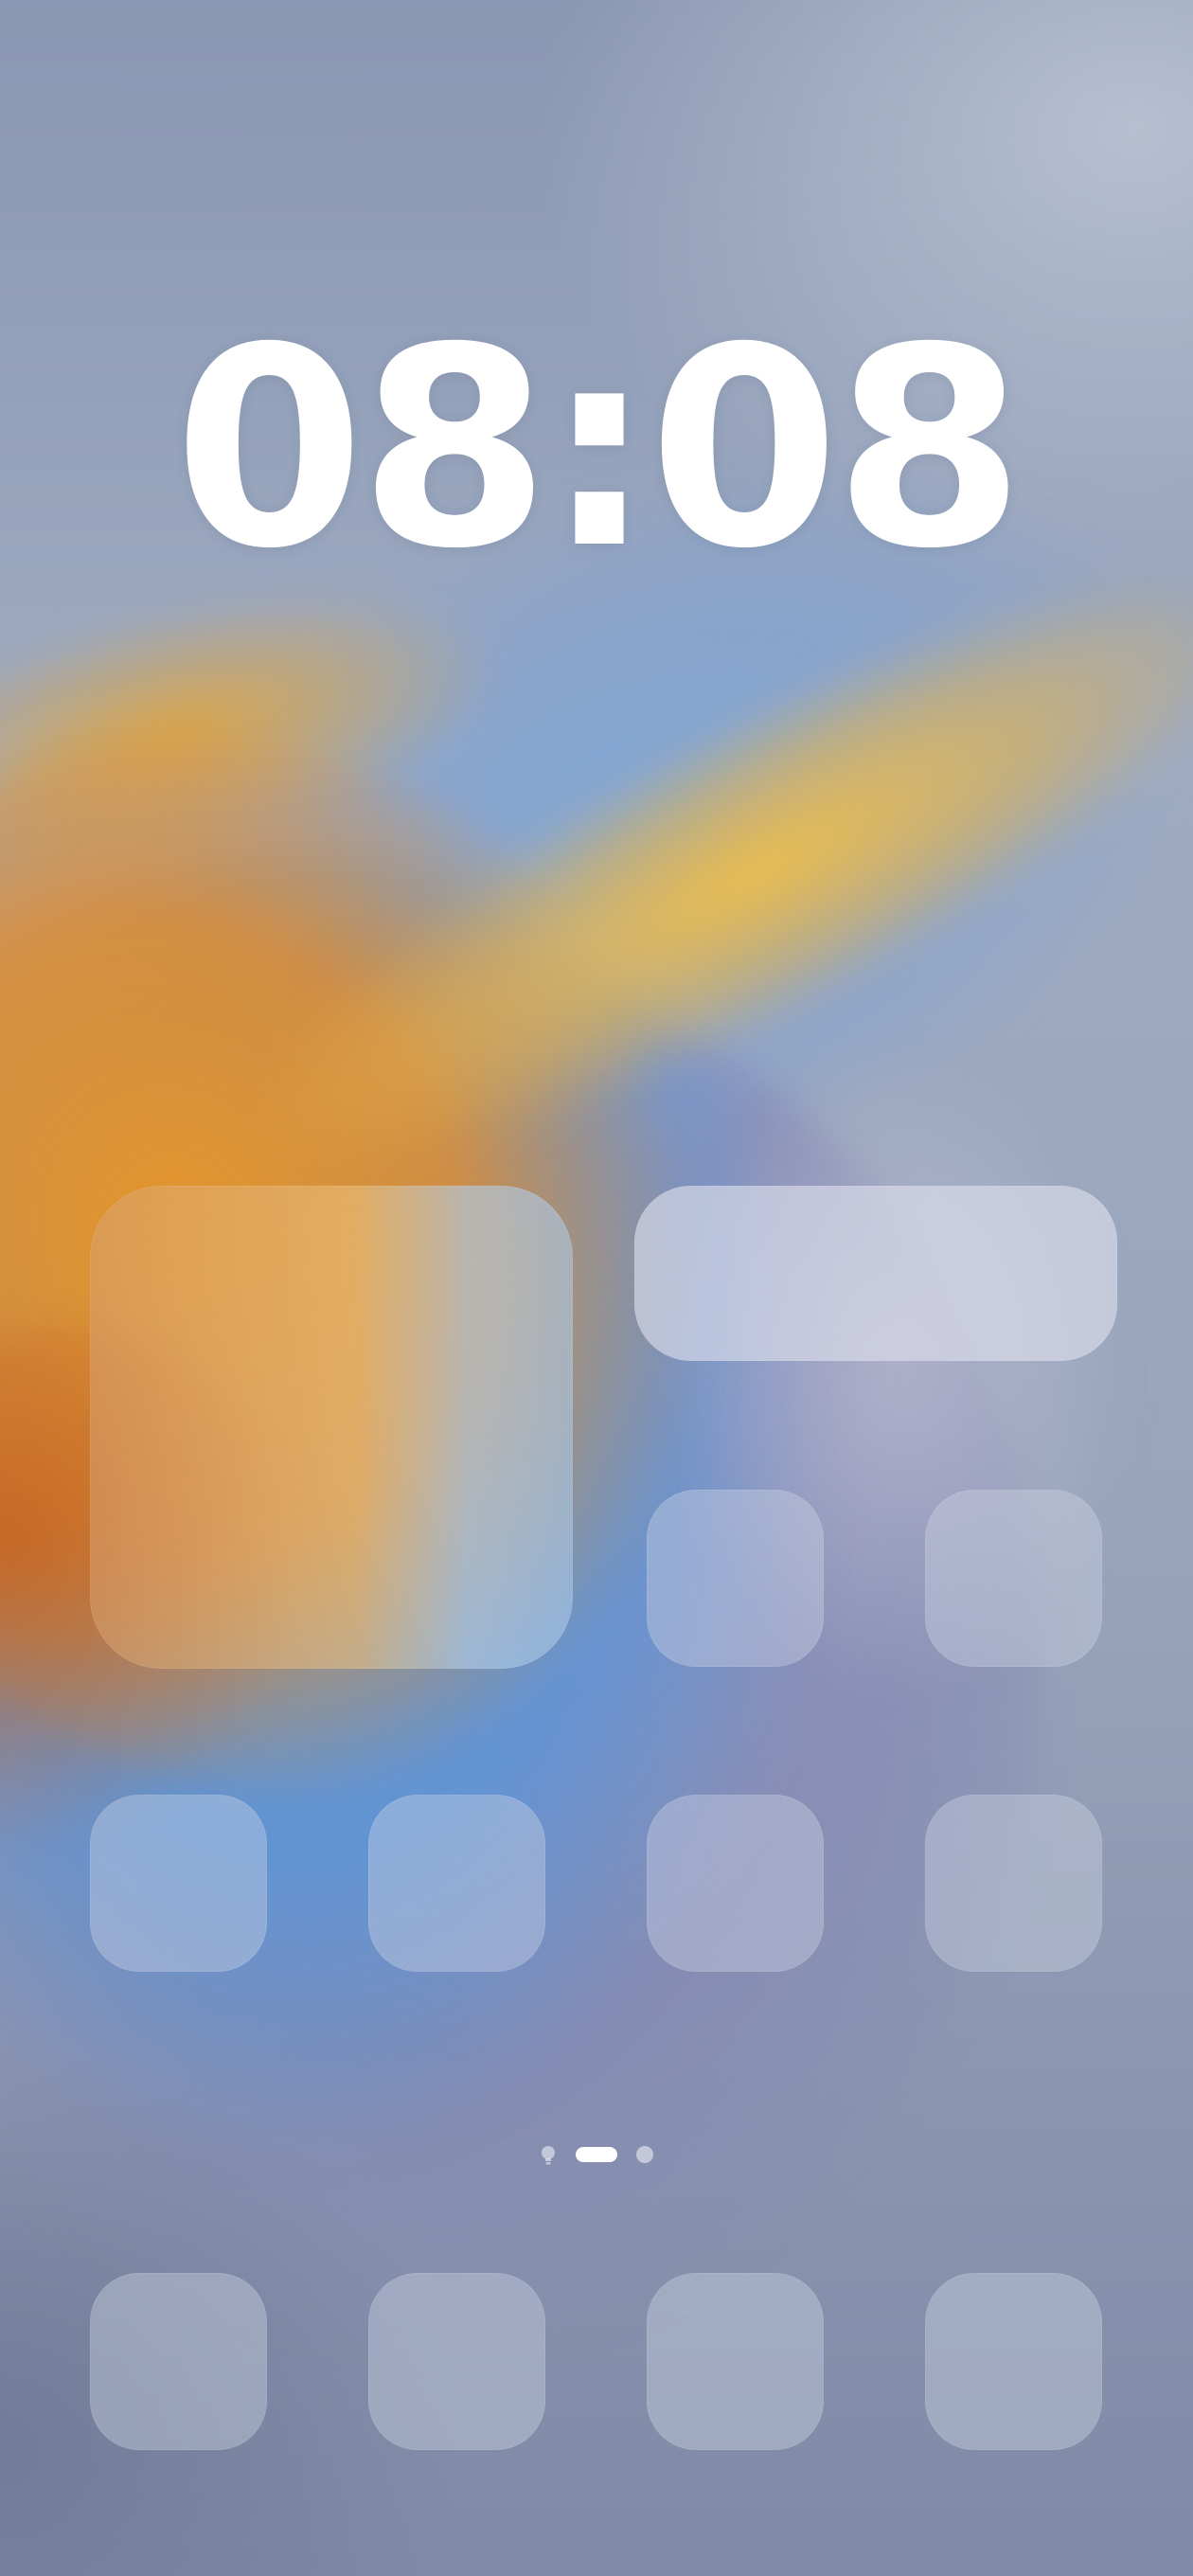 The height and width of the screenshot is (2576, 1193). What do you see at coordinates (875, 1273) in the screenshot?
I see `widget-wide` at bounding box center [875, 1273].